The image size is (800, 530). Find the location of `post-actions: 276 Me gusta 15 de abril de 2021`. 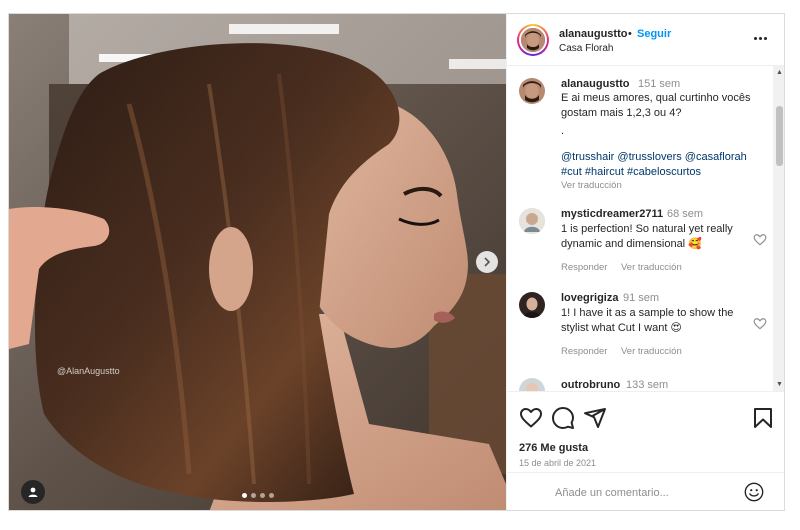

post-actions: 276 Me gusta 15 de abril de 2021 is located at coordinates (645, 432).